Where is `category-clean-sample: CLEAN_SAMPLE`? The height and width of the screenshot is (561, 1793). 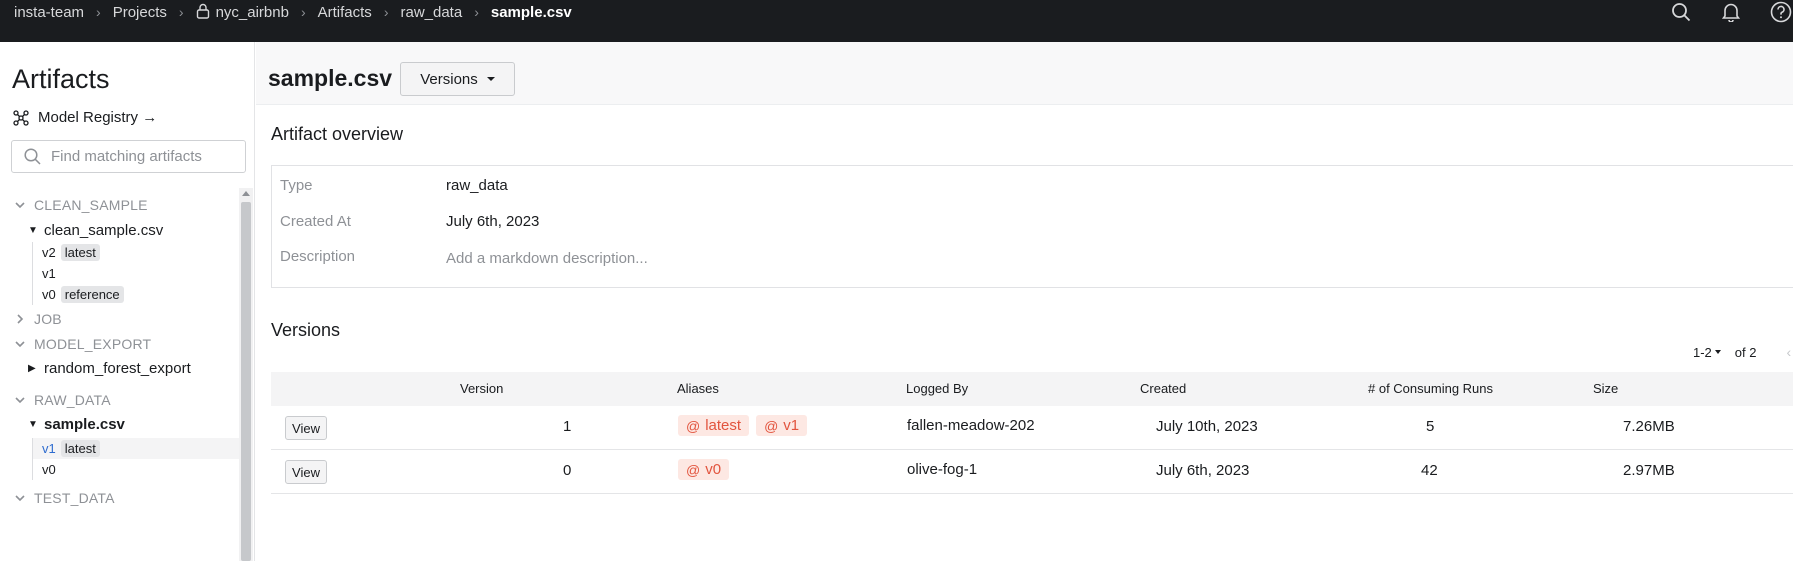 category-clean-sample: CLEAN_SAMPLE is located at coordinates (119, 205).